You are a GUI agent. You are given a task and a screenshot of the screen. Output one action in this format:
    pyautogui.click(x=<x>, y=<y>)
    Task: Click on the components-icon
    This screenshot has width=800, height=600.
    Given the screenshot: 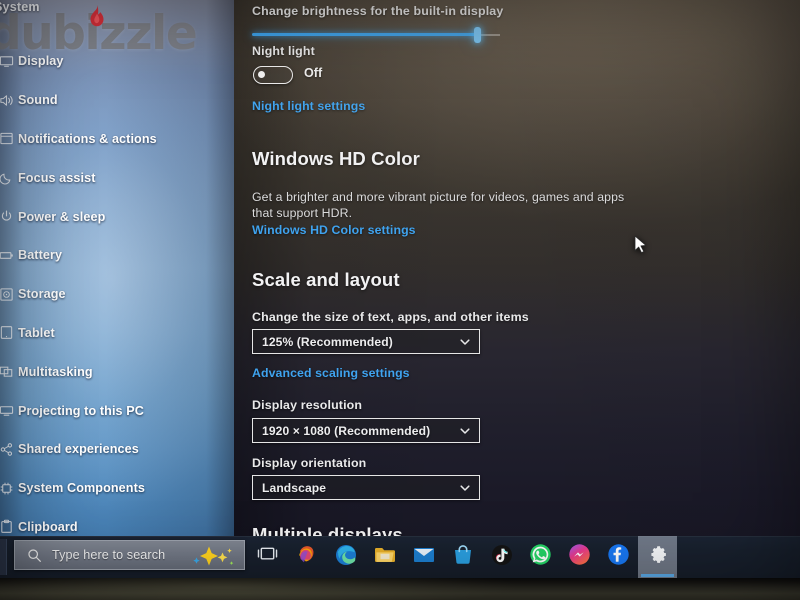 What is the action you would take?
    pyautogui.click(x=7, y=488)
    